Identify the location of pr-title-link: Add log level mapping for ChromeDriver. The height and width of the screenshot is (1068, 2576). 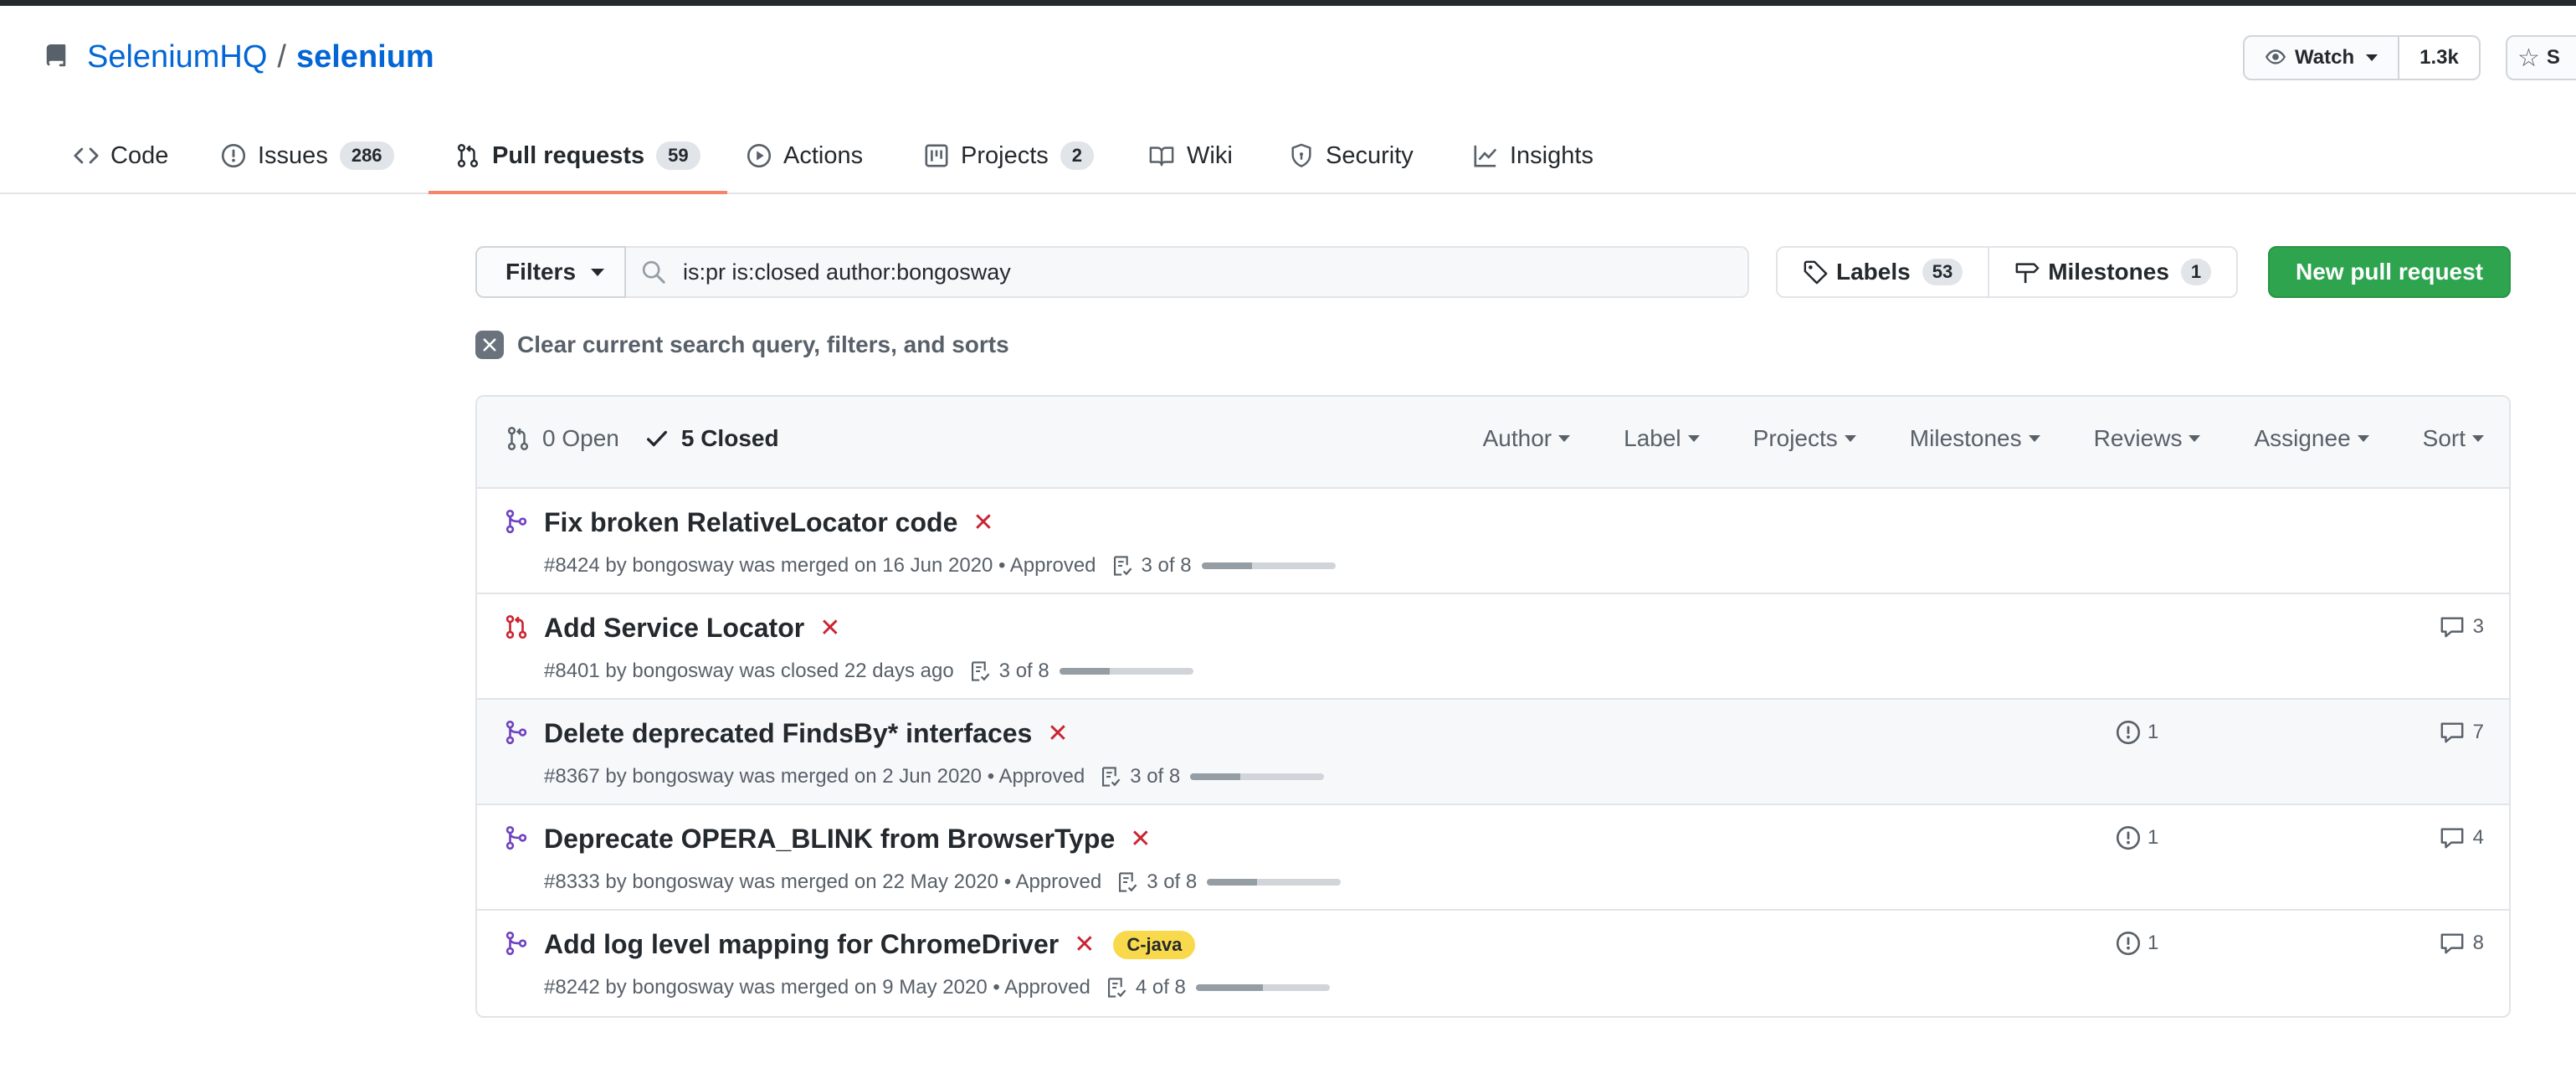
(801, 945).